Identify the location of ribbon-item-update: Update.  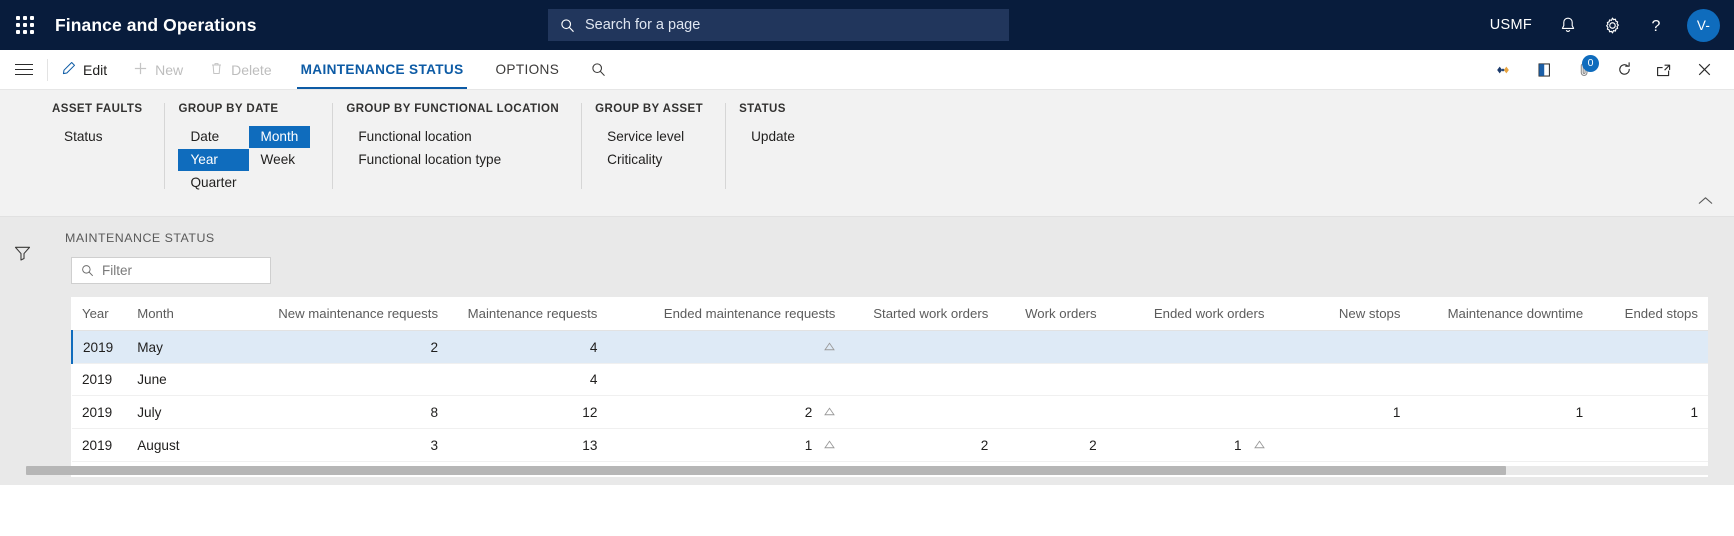
(773, 137).